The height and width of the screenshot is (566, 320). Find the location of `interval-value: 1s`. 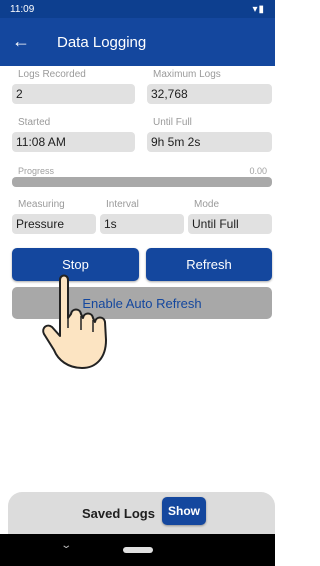

interval-value: 1s is located at coordinates (142, 224).